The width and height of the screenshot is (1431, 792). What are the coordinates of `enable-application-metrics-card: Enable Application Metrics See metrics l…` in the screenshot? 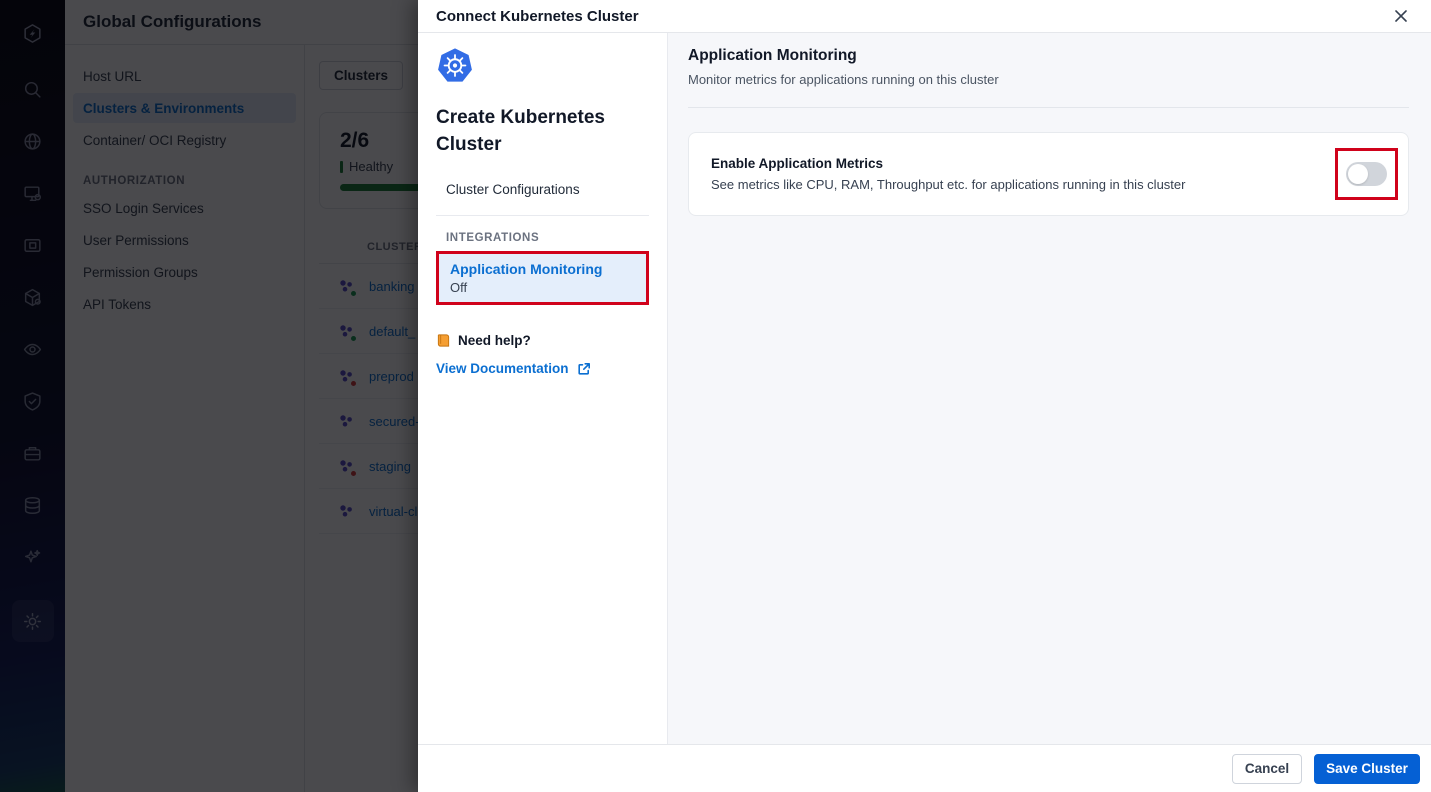 It's located at (1048, 174).